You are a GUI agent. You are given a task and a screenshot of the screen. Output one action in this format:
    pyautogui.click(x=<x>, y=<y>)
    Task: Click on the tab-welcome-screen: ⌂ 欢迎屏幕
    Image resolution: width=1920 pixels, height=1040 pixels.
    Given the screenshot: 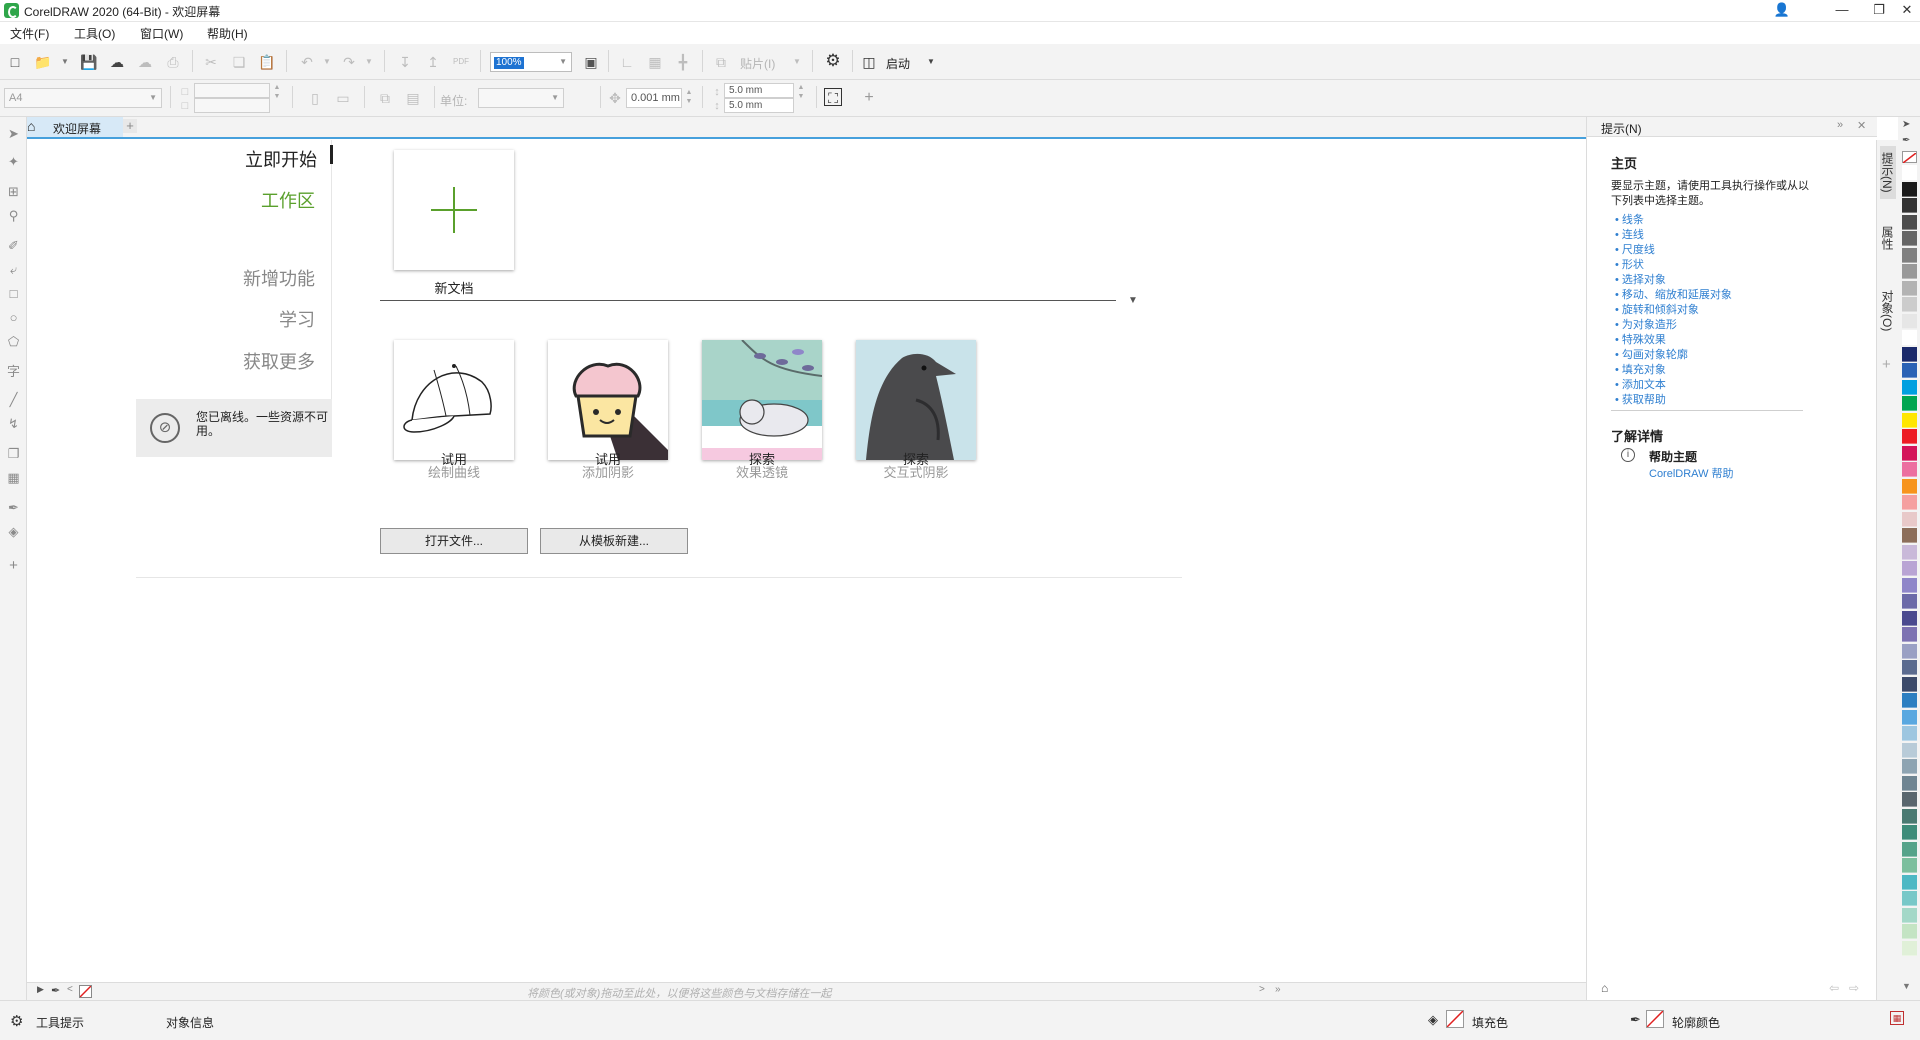 What is the action you would take?
    pyautogui.click(x=75, y=127)
    